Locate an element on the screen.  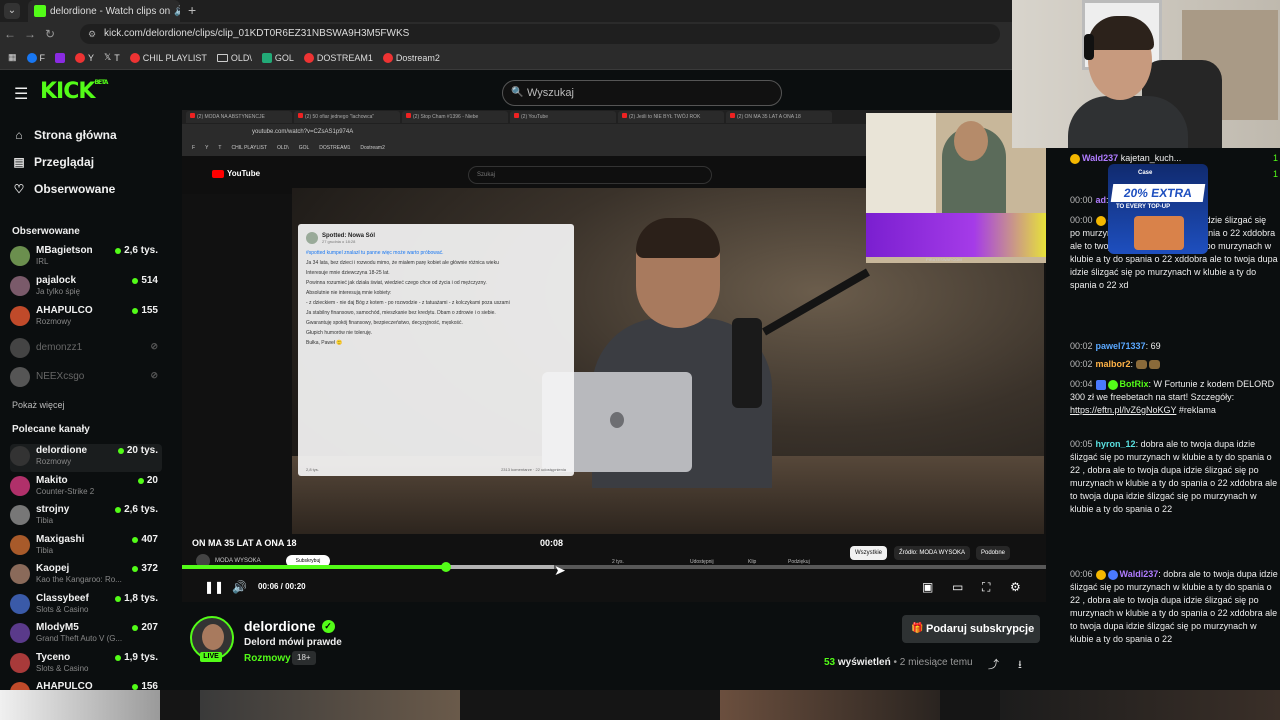
apps-grid-icon: ▦ is located at coordinates (12, 57).